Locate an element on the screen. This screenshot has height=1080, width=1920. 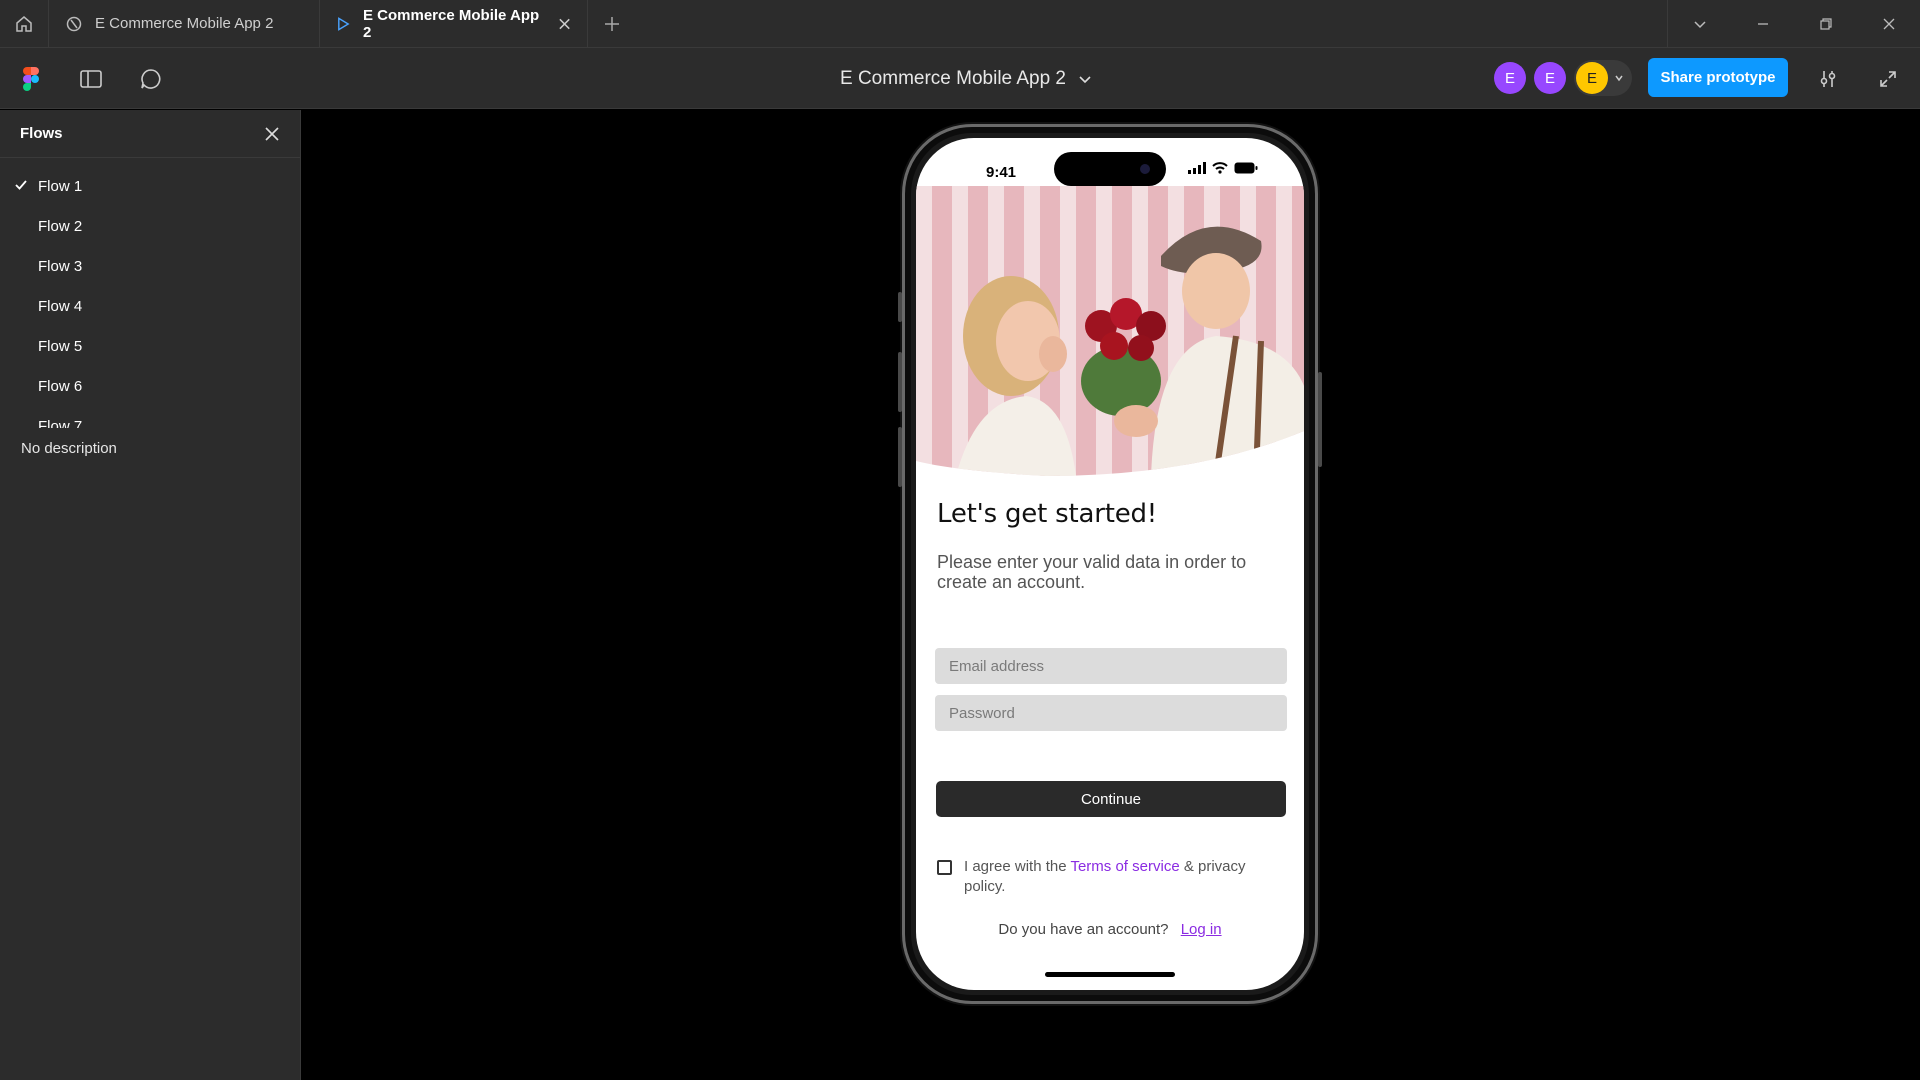
login-link: Log in is located at coordinates (1201, 929).